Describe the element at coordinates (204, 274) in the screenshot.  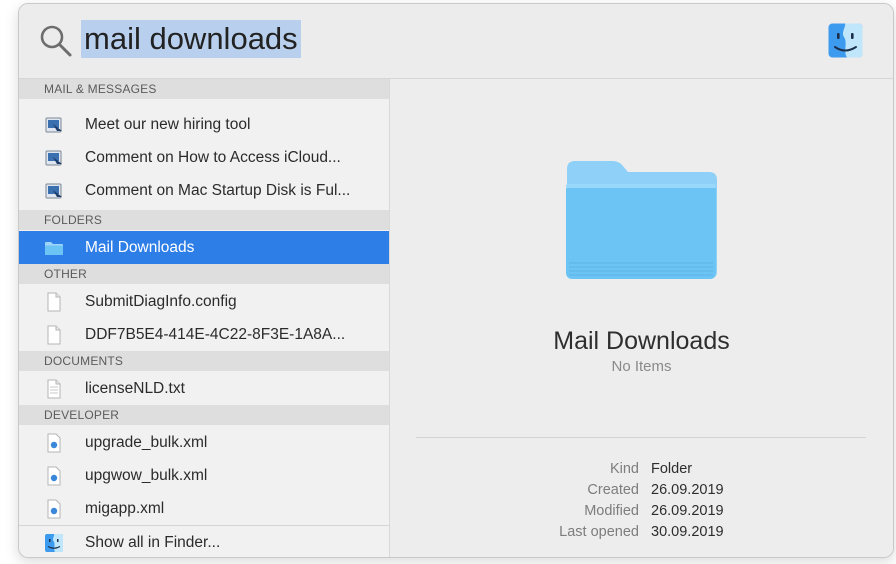
I see `section-header-other: OTHER` at that location.